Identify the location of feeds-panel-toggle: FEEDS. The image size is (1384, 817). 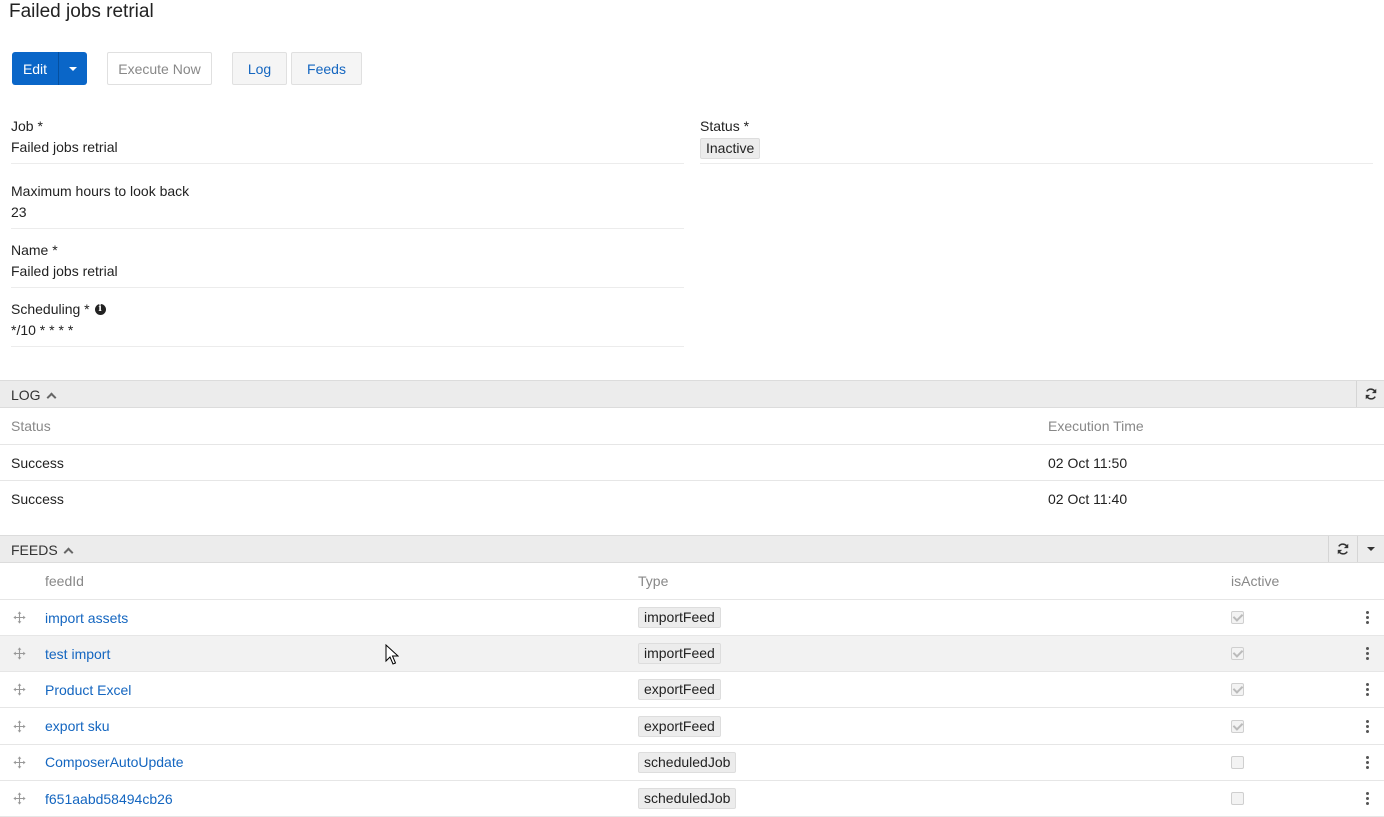
(42, 550).